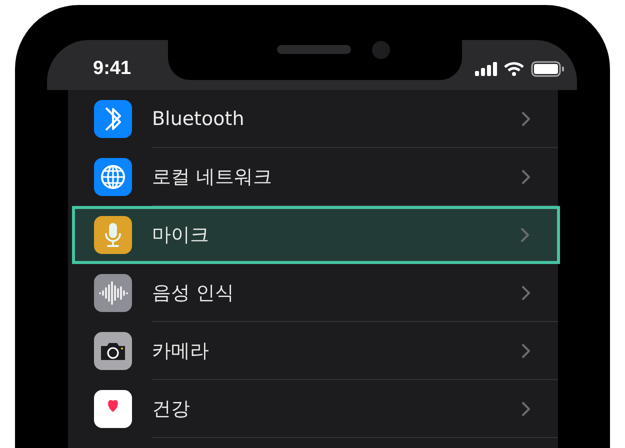 The height and width of the screenshot is (448, 625). Describe the element at coordinates (180, 235) in the screenshot. I see `row-label: 마이크` at that location.